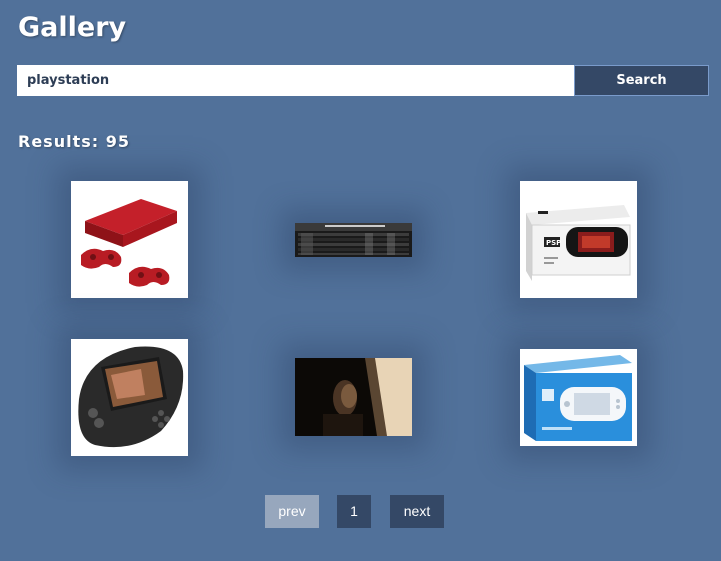 This screenshot has height=561, width=721. Describe the element at coordinates (354, 511) in the screenshot. I see `page-1-button: 1` at that location.